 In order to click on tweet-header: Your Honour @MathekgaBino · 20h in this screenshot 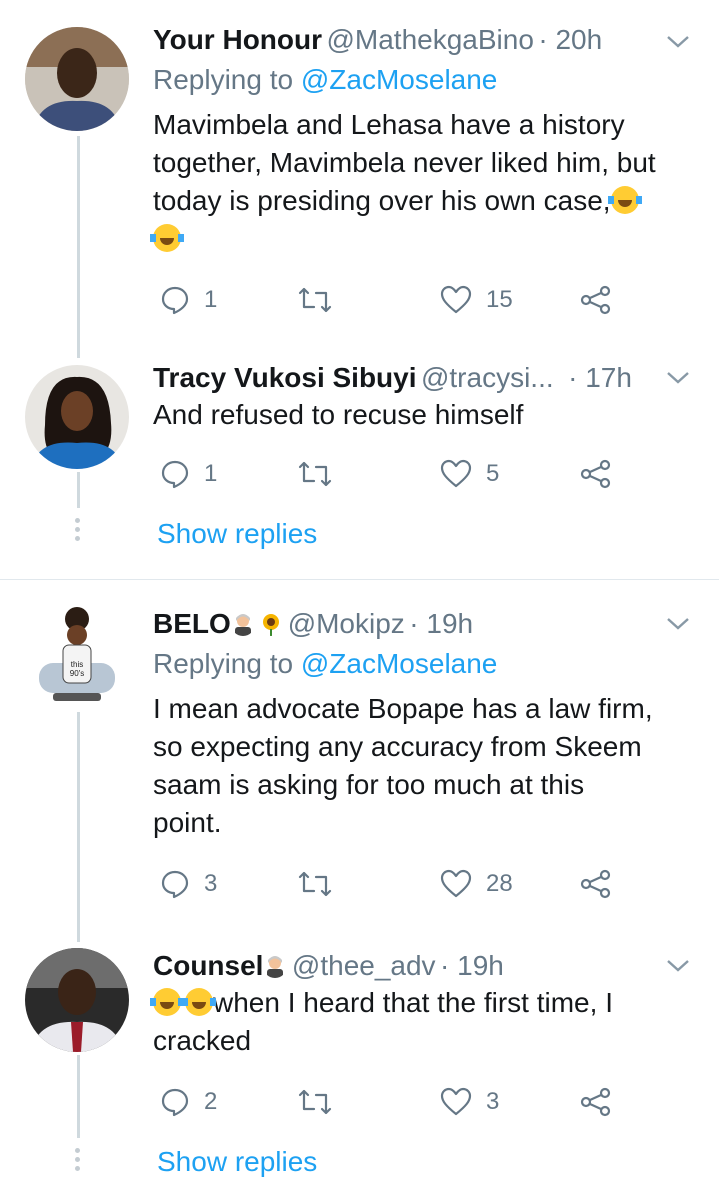, I will do `click(377, 42)`.